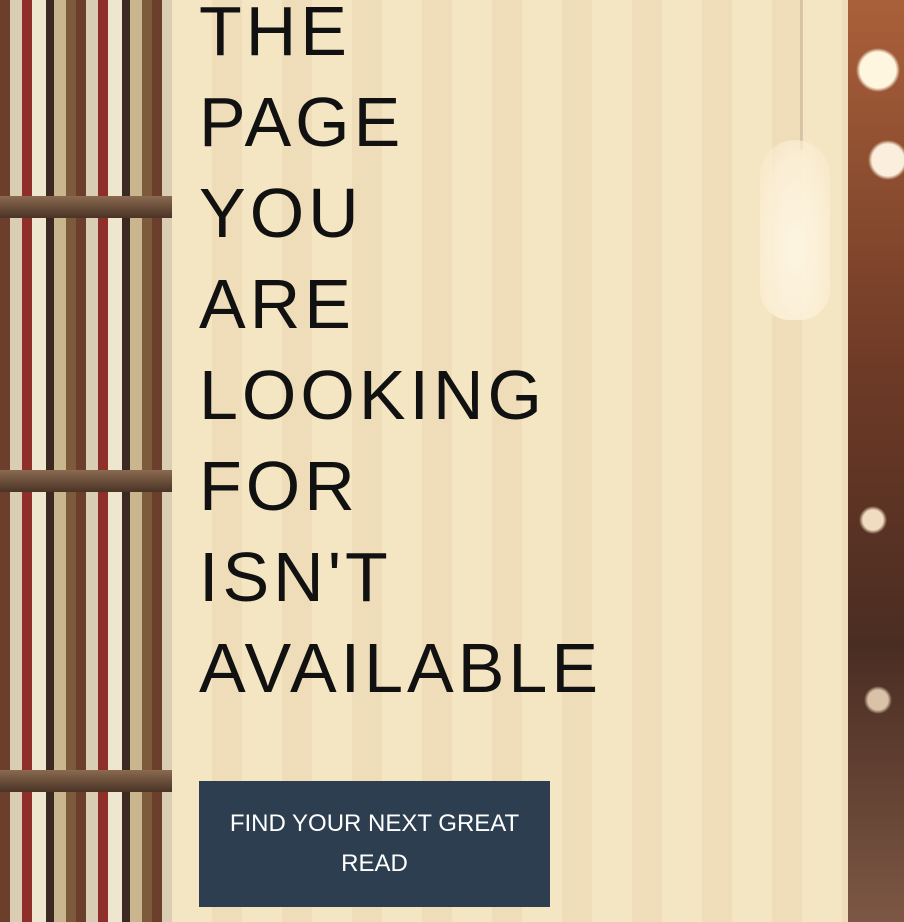 This screenshot has height=922, width=904. I want to click on find-next-read-button: FIND YOUR NEXT GREAT READ, so click(374, 844).